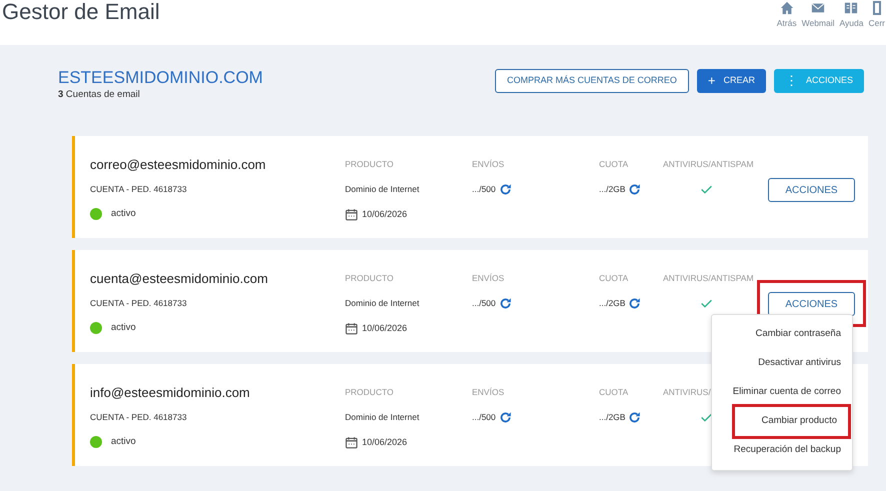 Image resolution: width=886 pixels, height=491 pixels. What do you see at coordinates (791, 421) in the screenshot?
I see `menu-item: Cambiar producto` at bounding box center [791, 421].